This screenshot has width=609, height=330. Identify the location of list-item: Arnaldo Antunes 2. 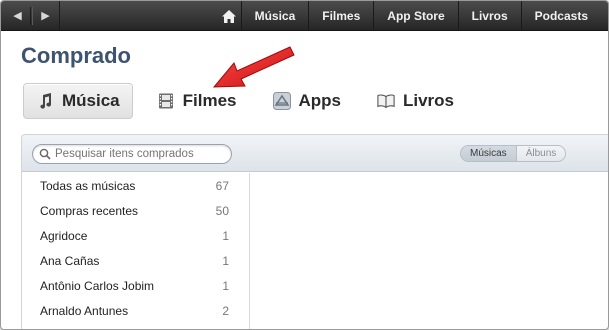
(135, 310).